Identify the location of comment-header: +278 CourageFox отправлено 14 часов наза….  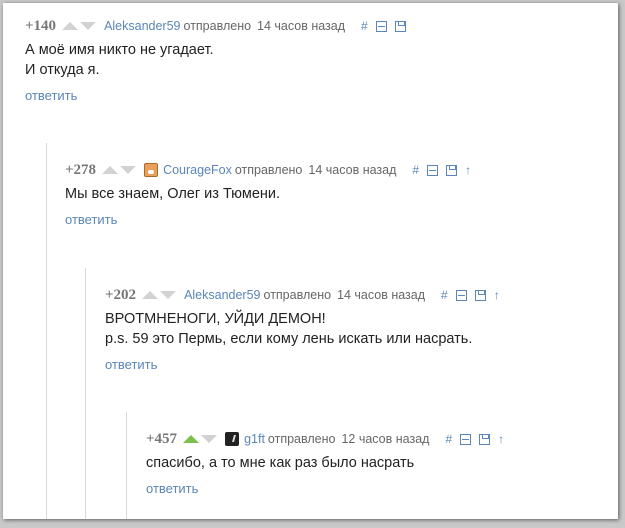
(272, 170).